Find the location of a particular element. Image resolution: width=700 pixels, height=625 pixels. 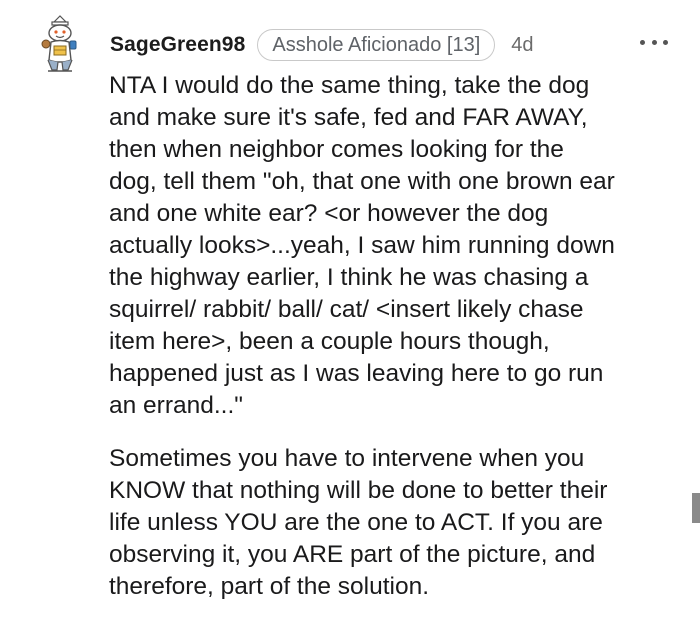

more-options-icon is located at coordinates (654, 42).